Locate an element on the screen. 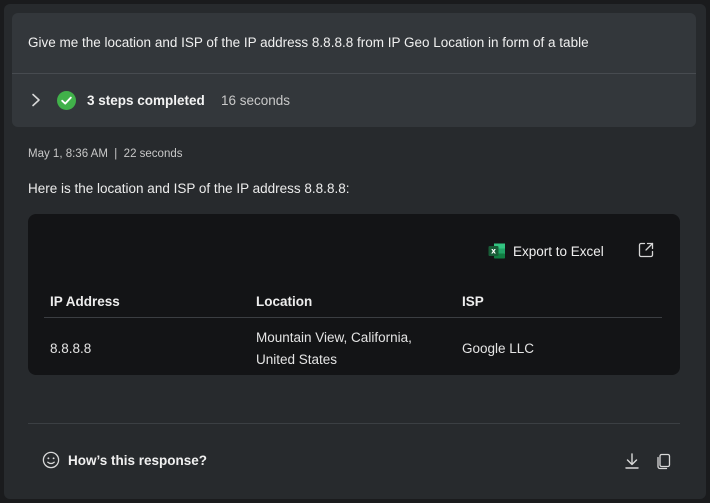  expand-icon is located at coordinates (646, 250).